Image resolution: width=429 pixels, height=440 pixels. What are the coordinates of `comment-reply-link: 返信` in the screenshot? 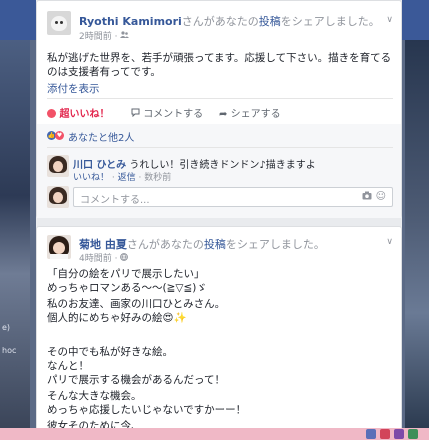 It's located at (127, 178).